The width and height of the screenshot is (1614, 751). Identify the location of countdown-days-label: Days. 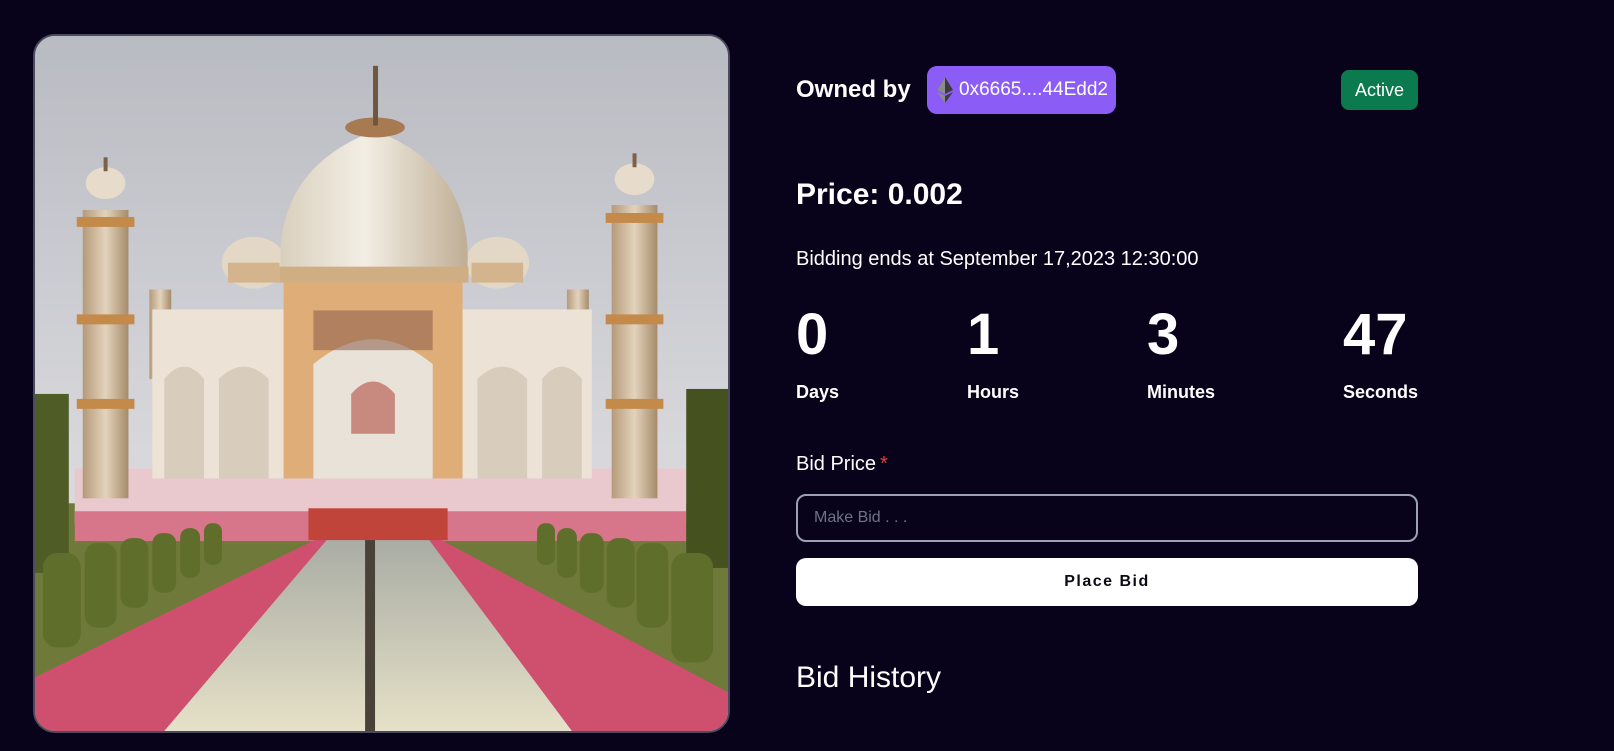
(818, 392).